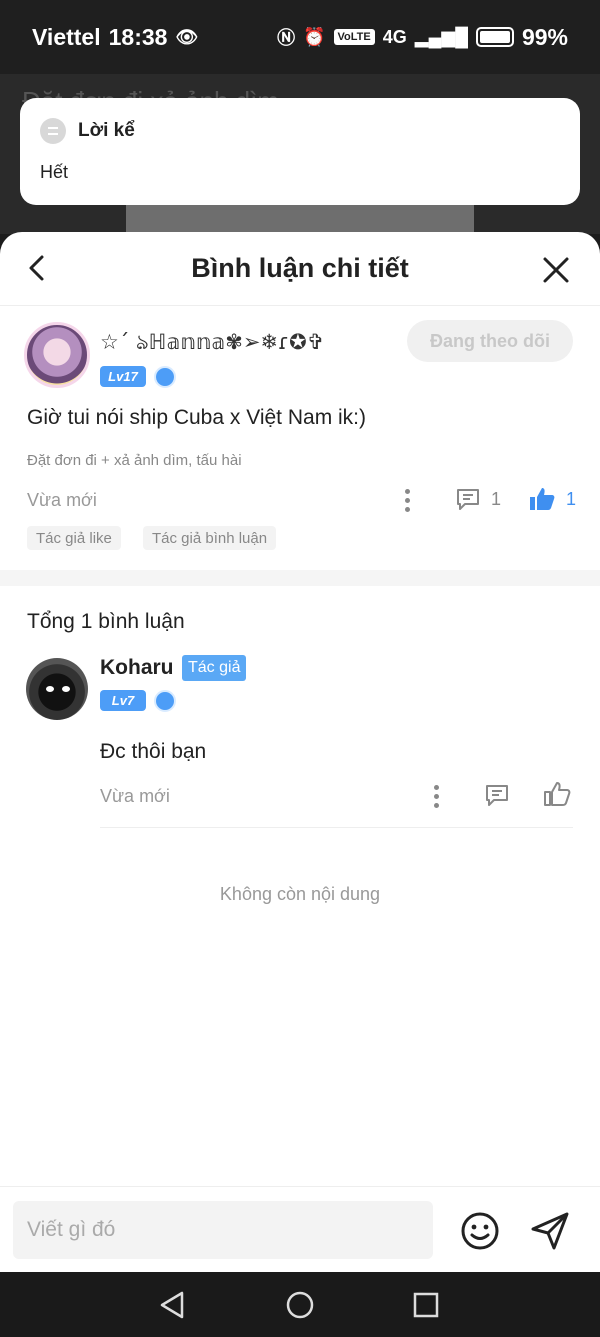 The height and width of the screenshot is (1337, 600). Describe the element at coordinates (468, 499) in the screenshot. I see `comment-icon` at that location.